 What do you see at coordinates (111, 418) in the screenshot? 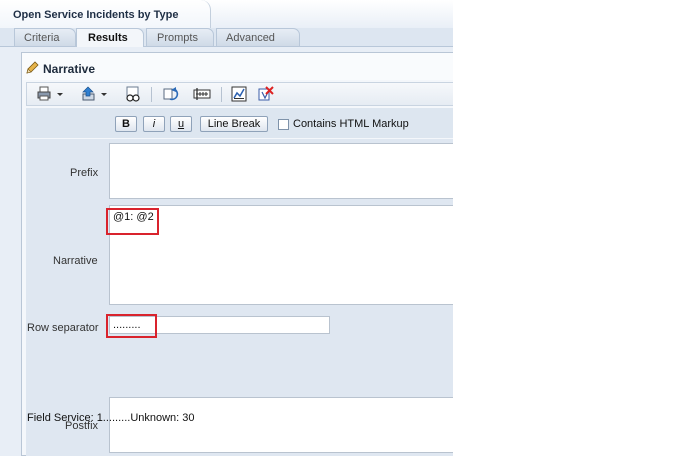
I see `narrative-preview: Field Service: 1.........Unknown: 30` at bounding box center [111, 418].